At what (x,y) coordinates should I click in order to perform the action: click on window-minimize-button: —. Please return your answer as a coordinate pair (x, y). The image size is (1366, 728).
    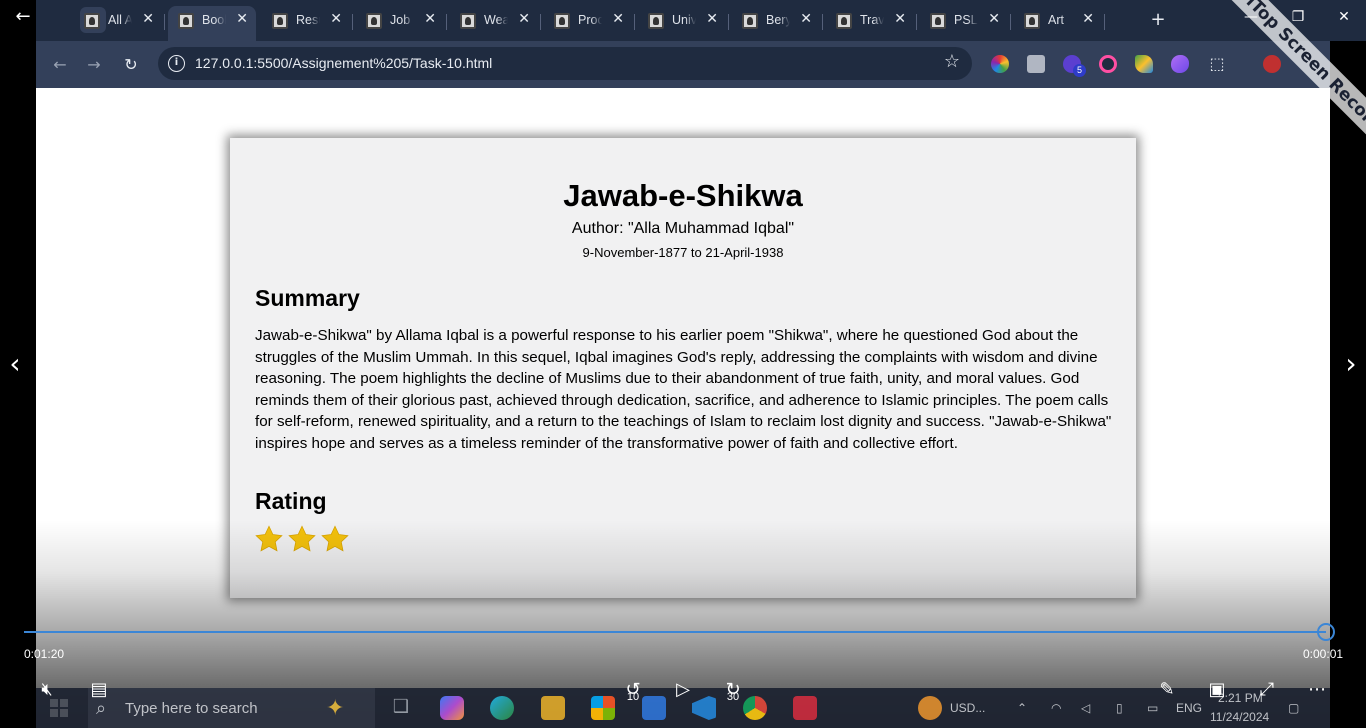
    Looking at the image, I should click on (1251, 17).